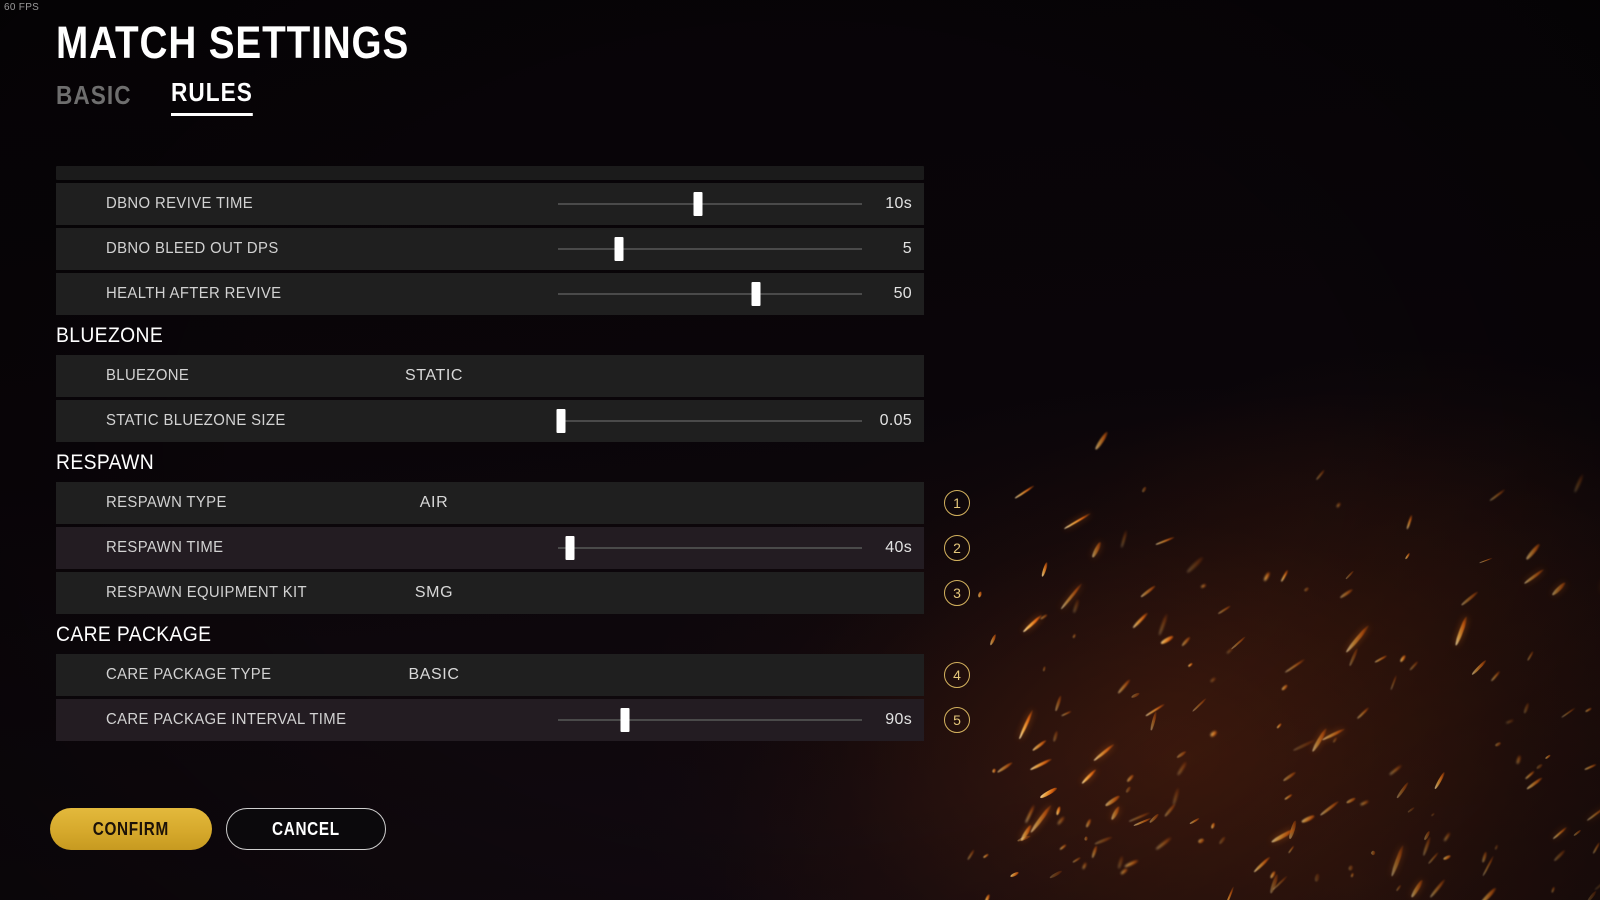  What do you see at coordinates (902, 293) in the screenshot?
I see `settings-row-value: 50` at bounding box center [902, 293].